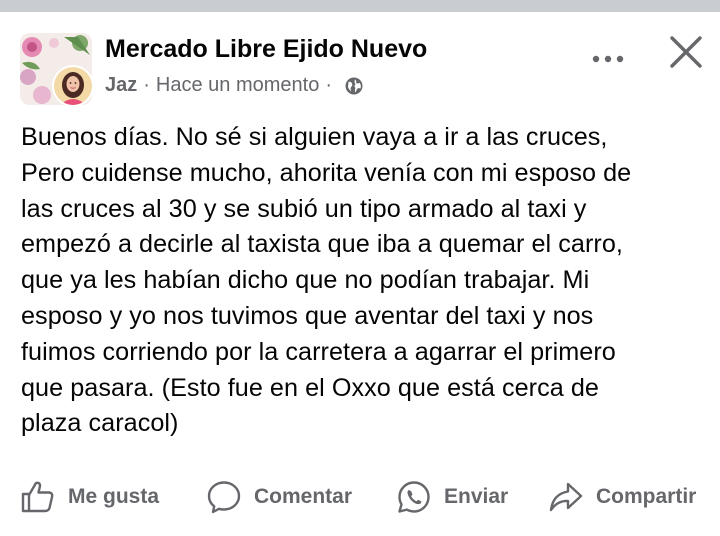  Describe the element at coordinates (237, 85) in the screenshot. I see `post-timestamp: Hace un momento` at that location.